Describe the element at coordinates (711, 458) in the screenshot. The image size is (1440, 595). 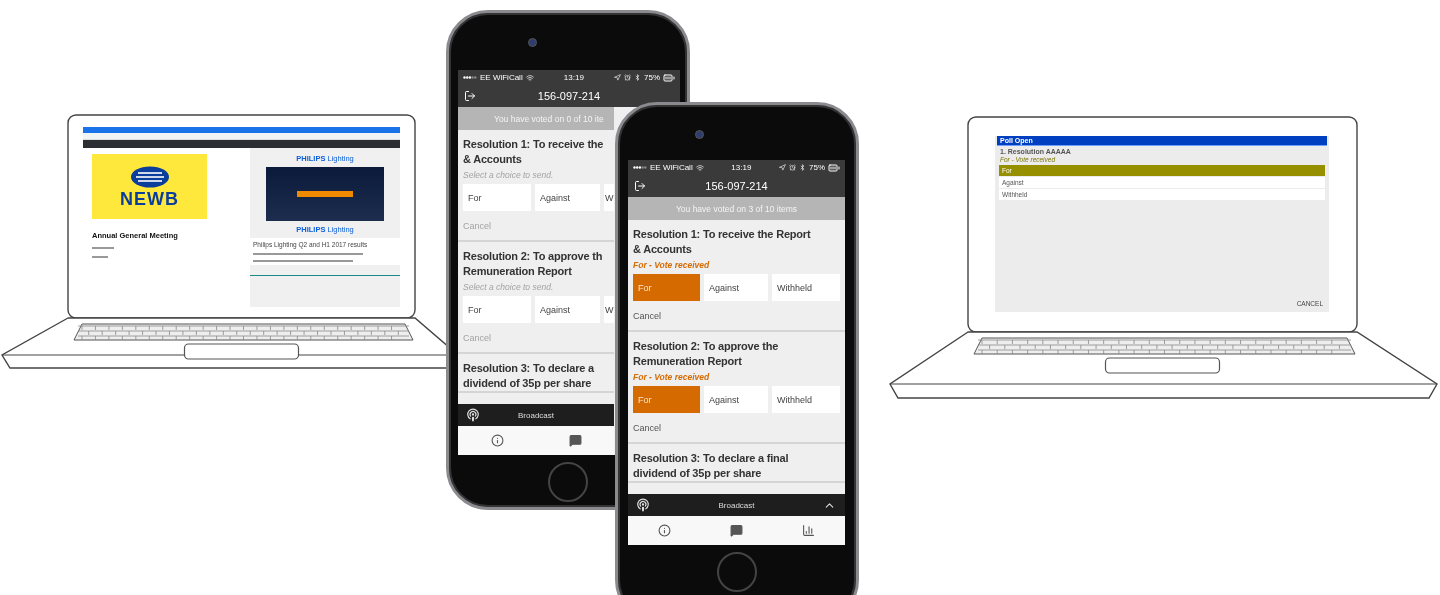
I see `resolution-title: Resolution 3: To declare a final` at that location.